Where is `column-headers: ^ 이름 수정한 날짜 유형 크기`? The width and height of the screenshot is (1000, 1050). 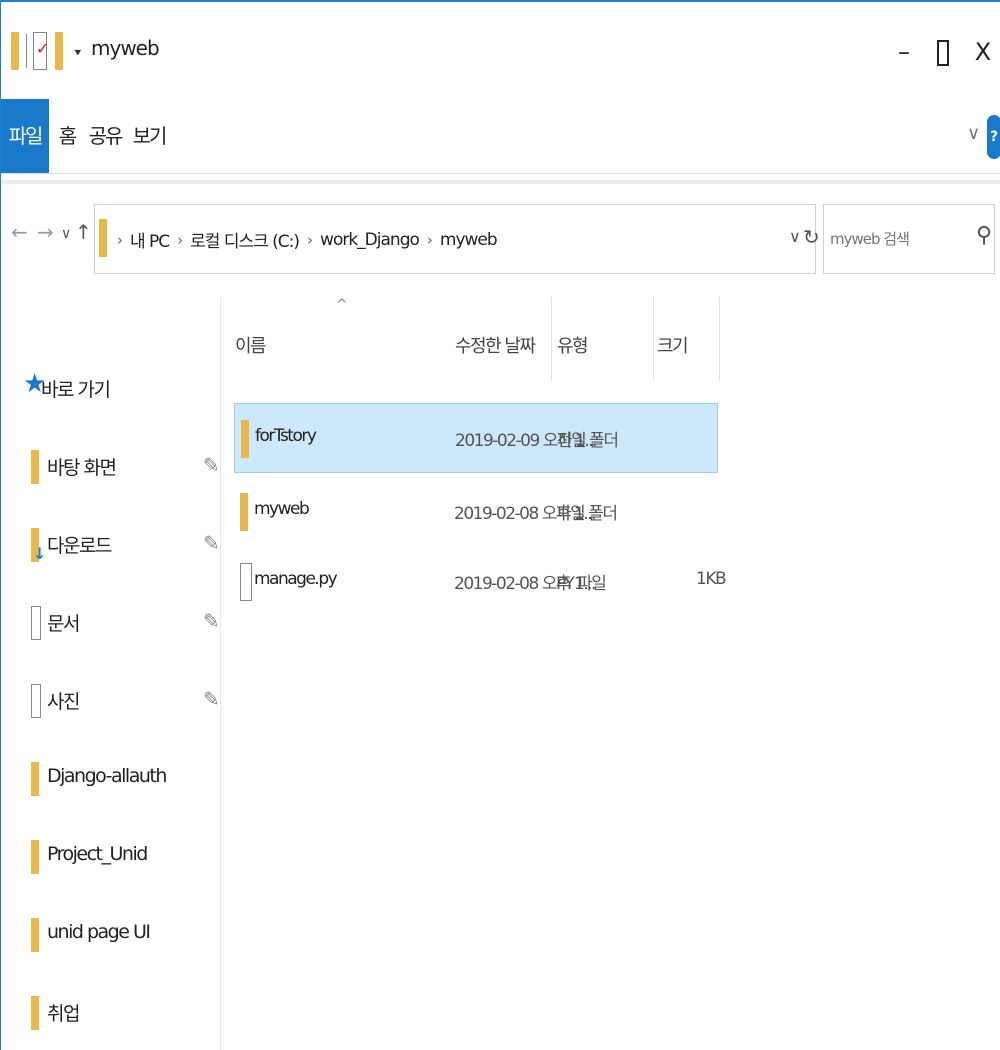 column-headers: ^ 이름 수정한 날짜 유형 크기 is located at coordinates (471, 339).